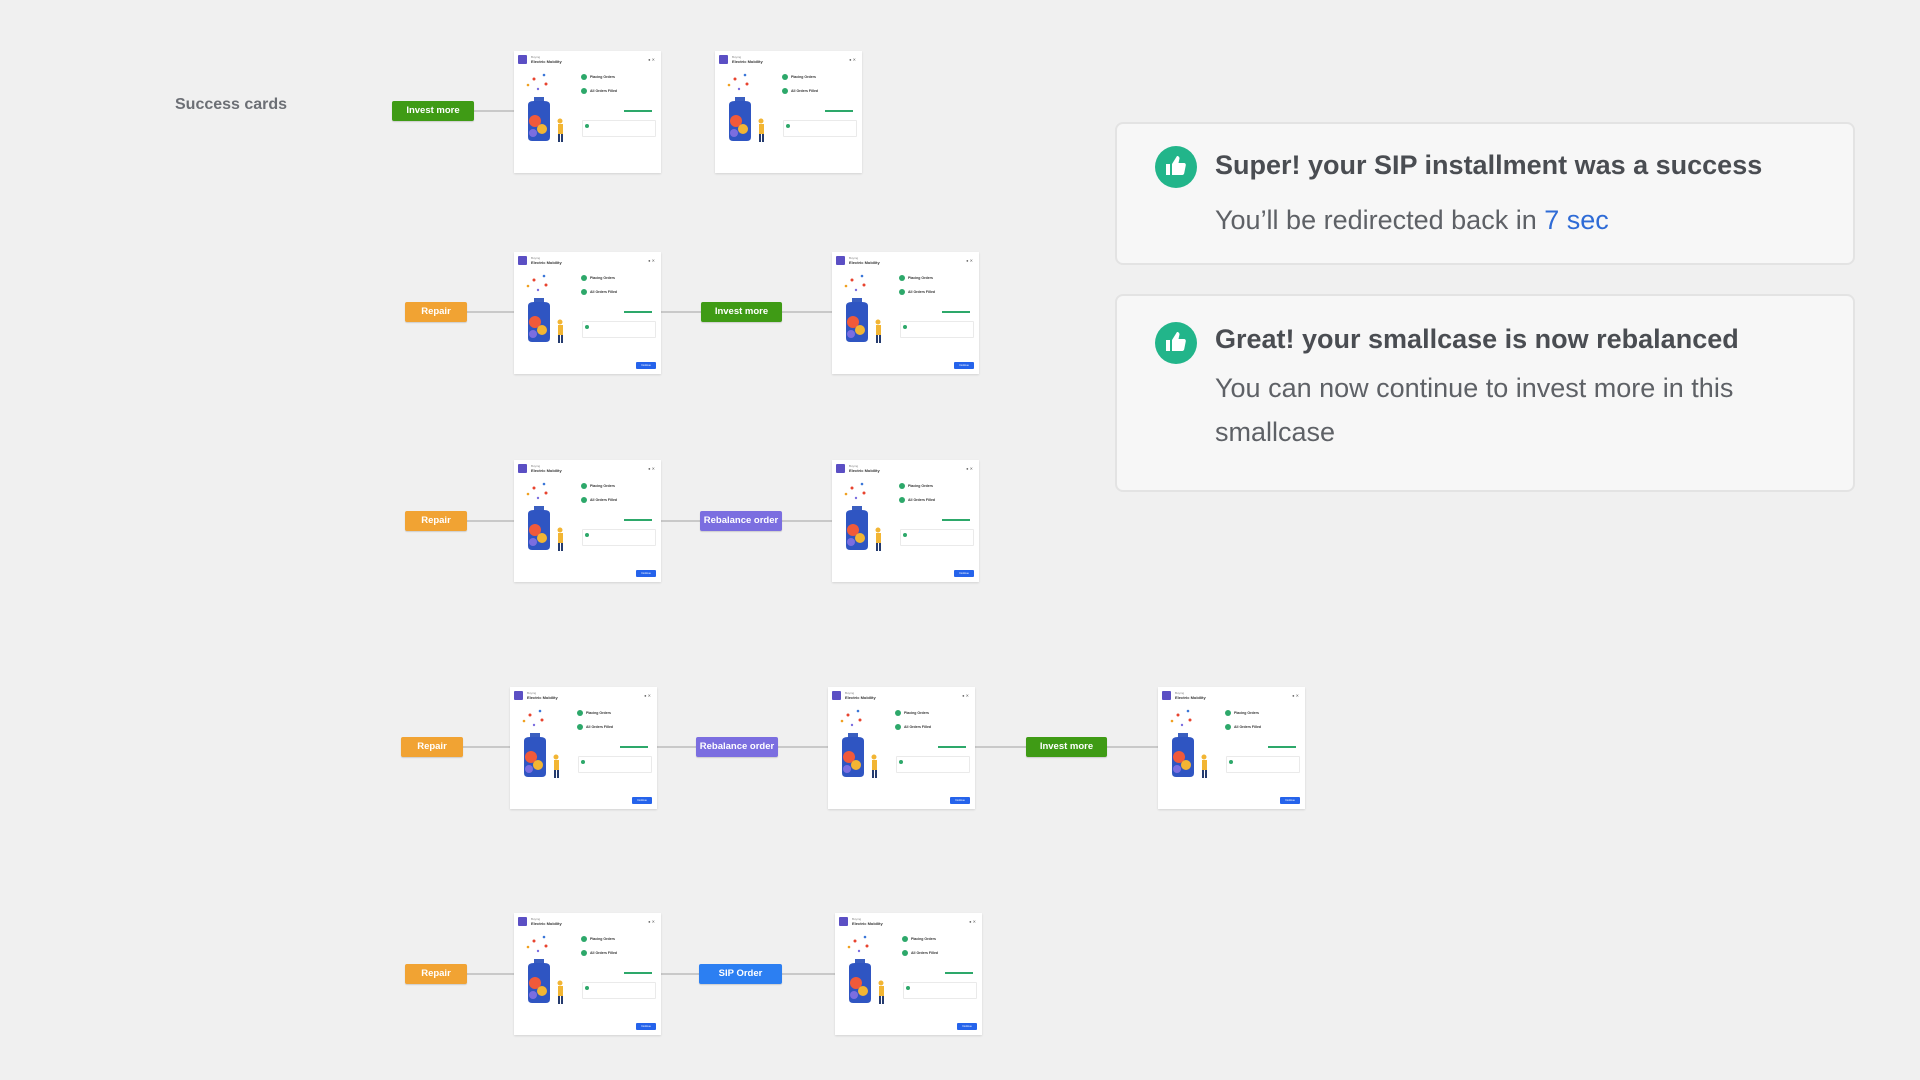  I want to click on sip-order-pill: SIP Order, so click(740, 974).